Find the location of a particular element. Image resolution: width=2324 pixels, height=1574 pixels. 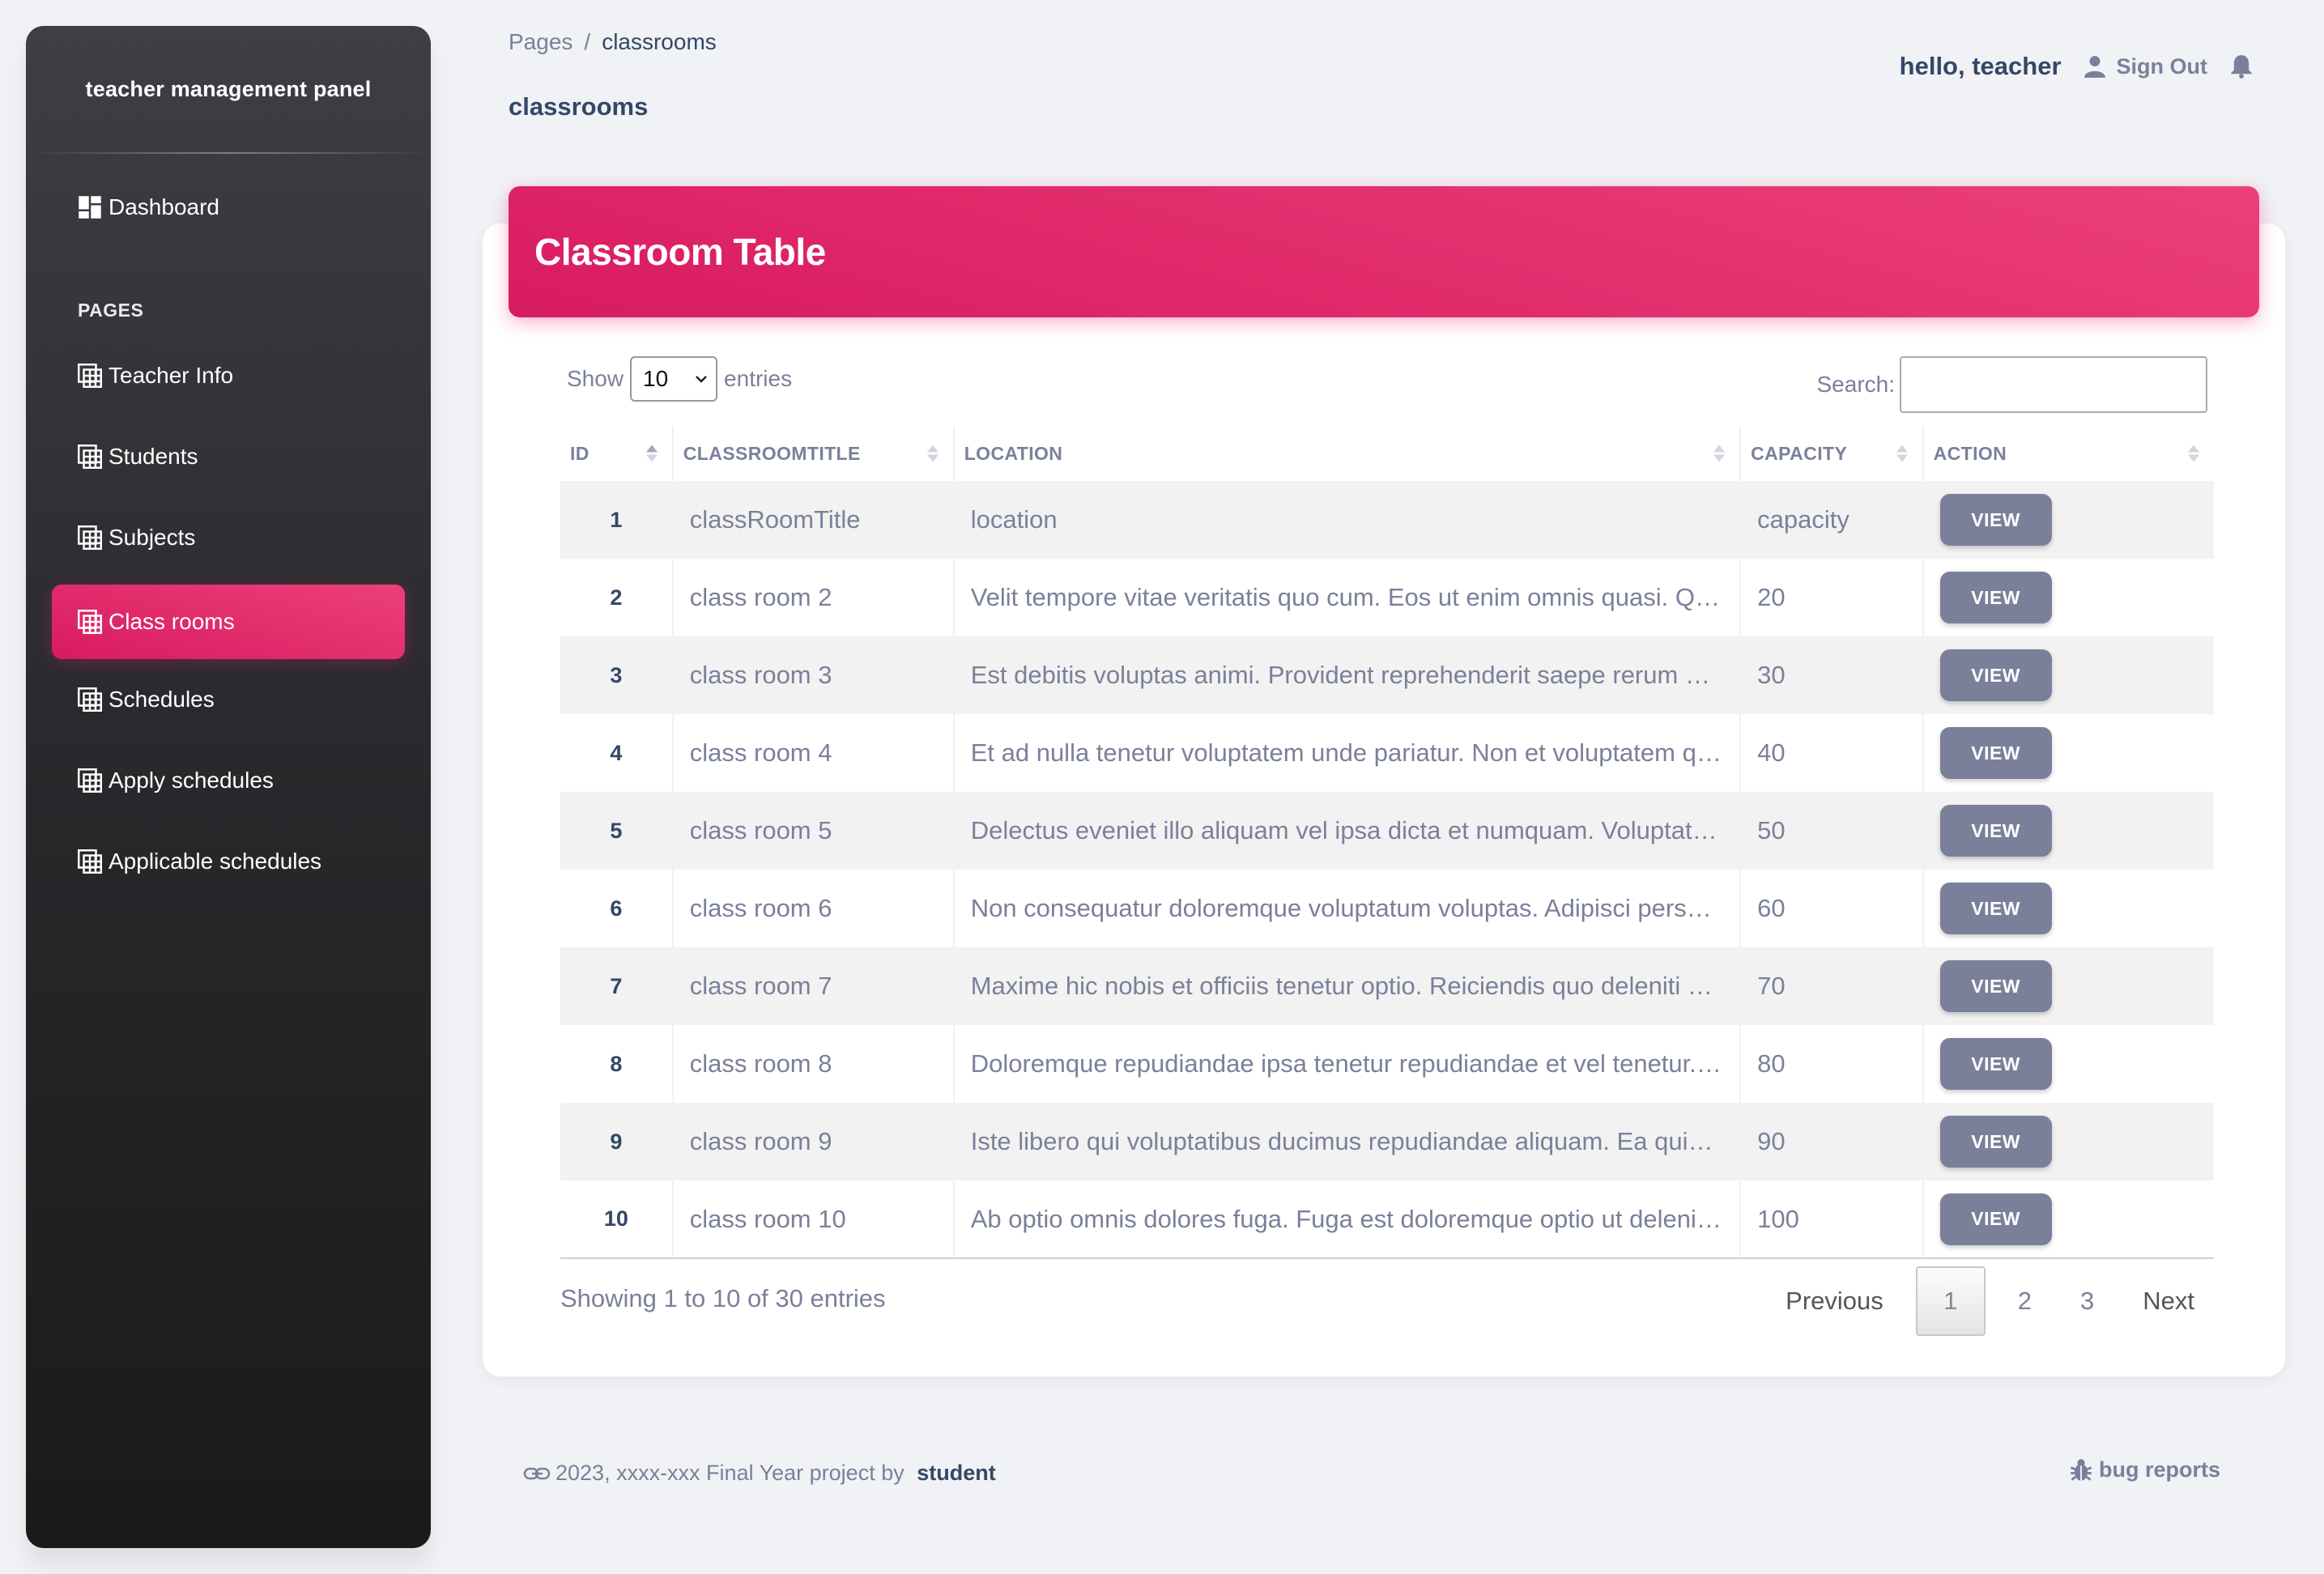

link-icon is located at coordinates (537, 1473).